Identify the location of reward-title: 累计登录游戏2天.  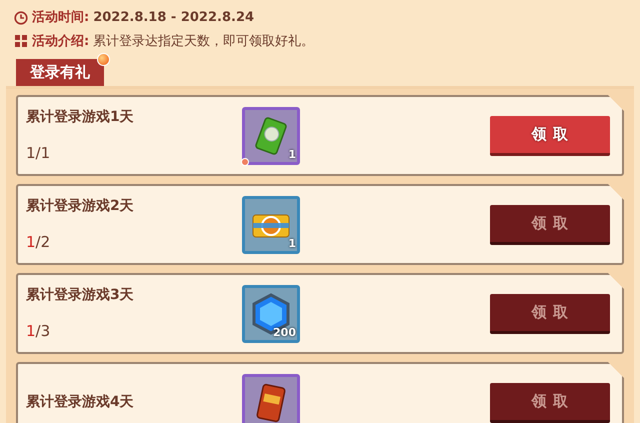
(80, 206).